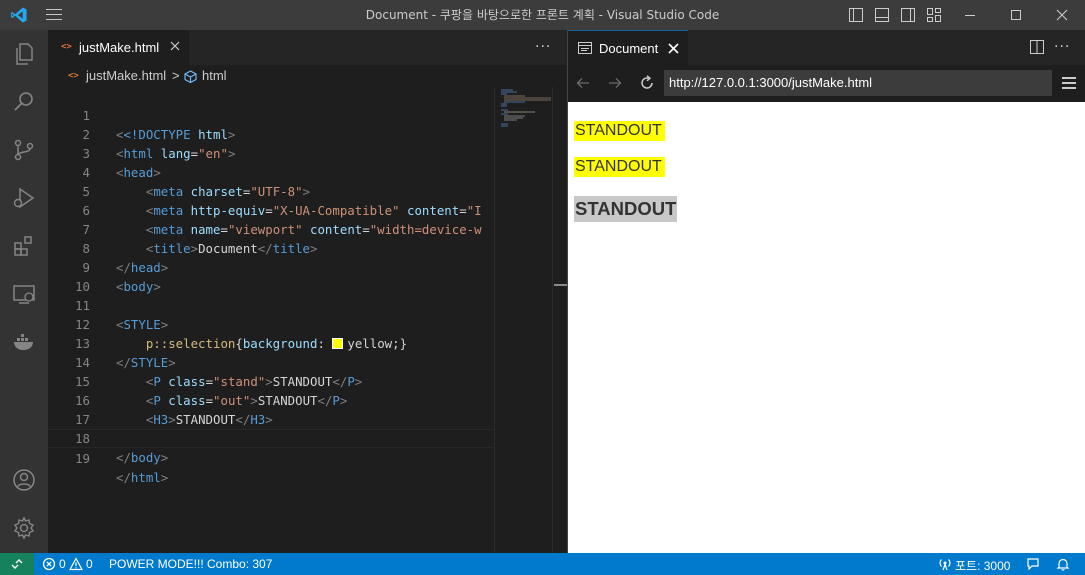  Describe the element at coordinates (54, 15) in the screenshot. I see `menu-icon` at that location.